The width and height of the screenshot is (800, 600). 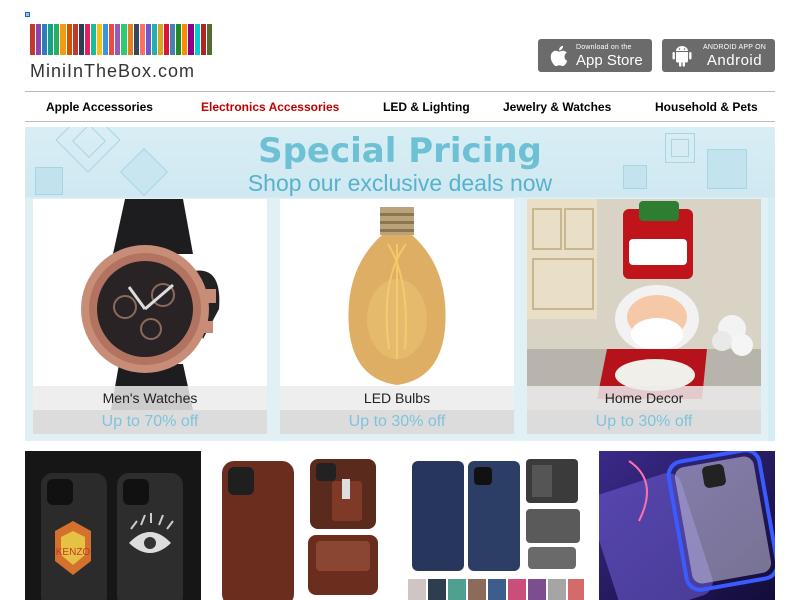 I want to click on product-thumb-leather-wallet-case, so click(x=300, y=525).